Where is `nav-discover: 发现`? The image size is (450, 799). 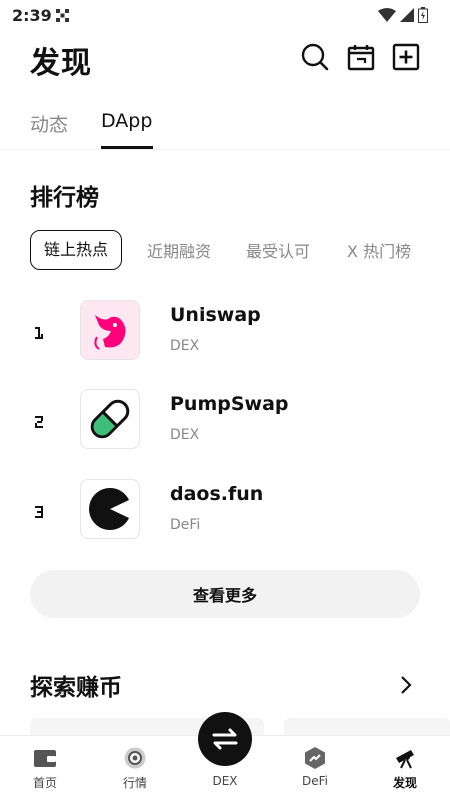 nav-discover: 发现 is located at coordinates (405, 767).